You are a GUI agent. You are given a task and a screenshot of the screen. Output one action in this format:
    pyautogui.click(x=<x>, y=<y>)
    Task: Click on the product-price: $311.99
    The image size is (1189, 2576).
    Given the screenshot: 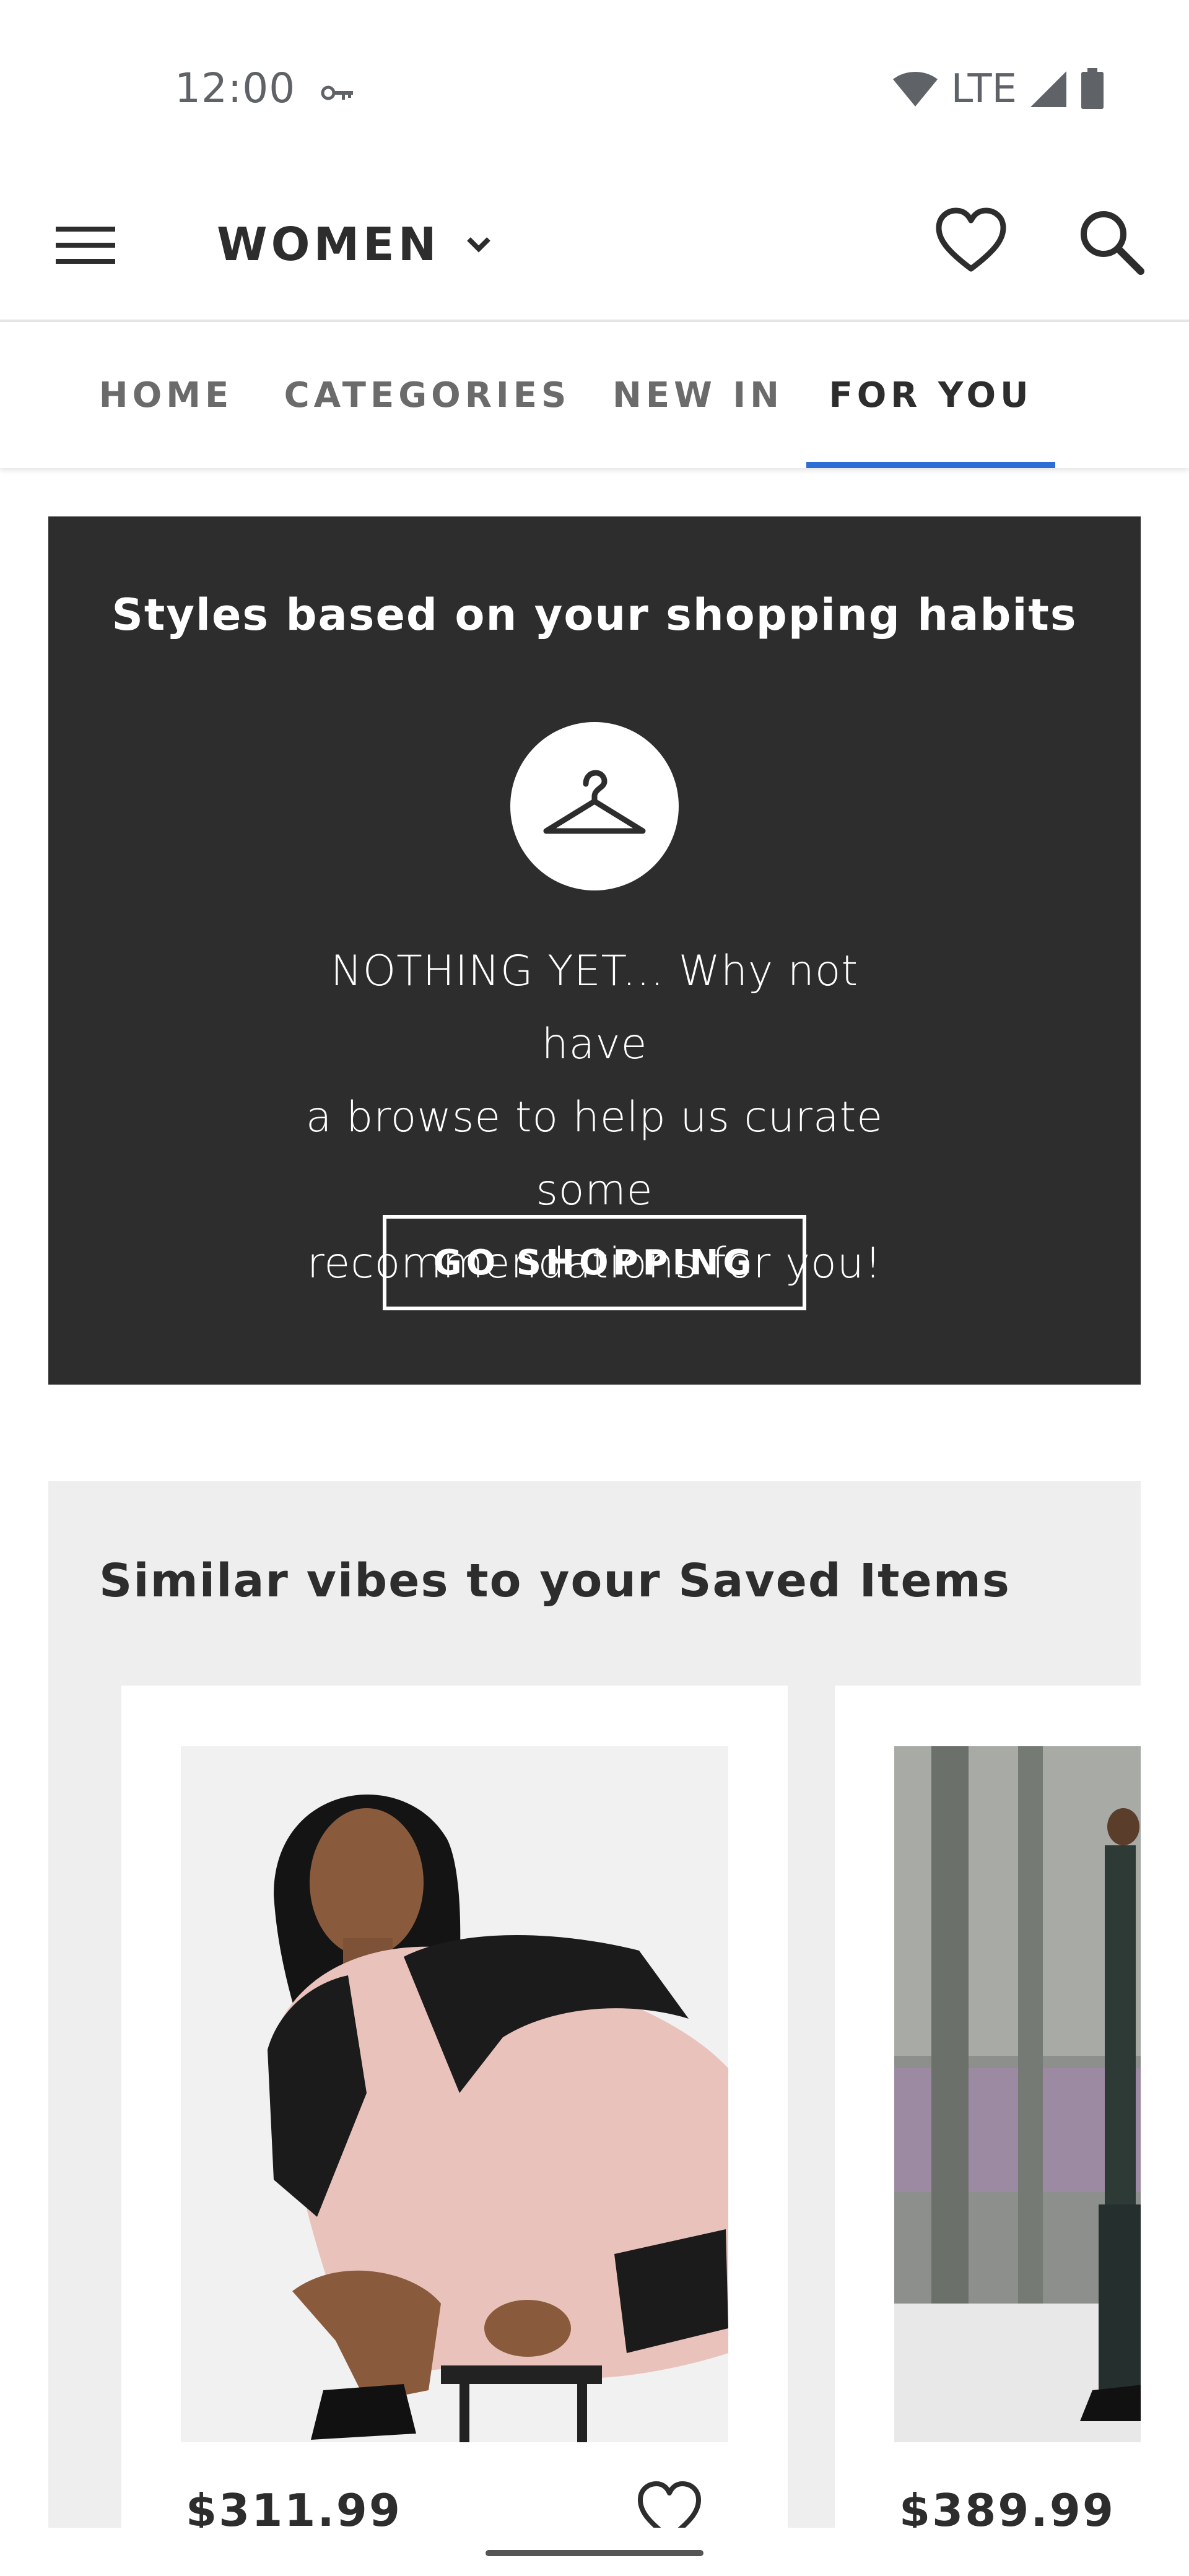 What is the action you would take?
    pyautogui.click(x=294, y=2506)
    